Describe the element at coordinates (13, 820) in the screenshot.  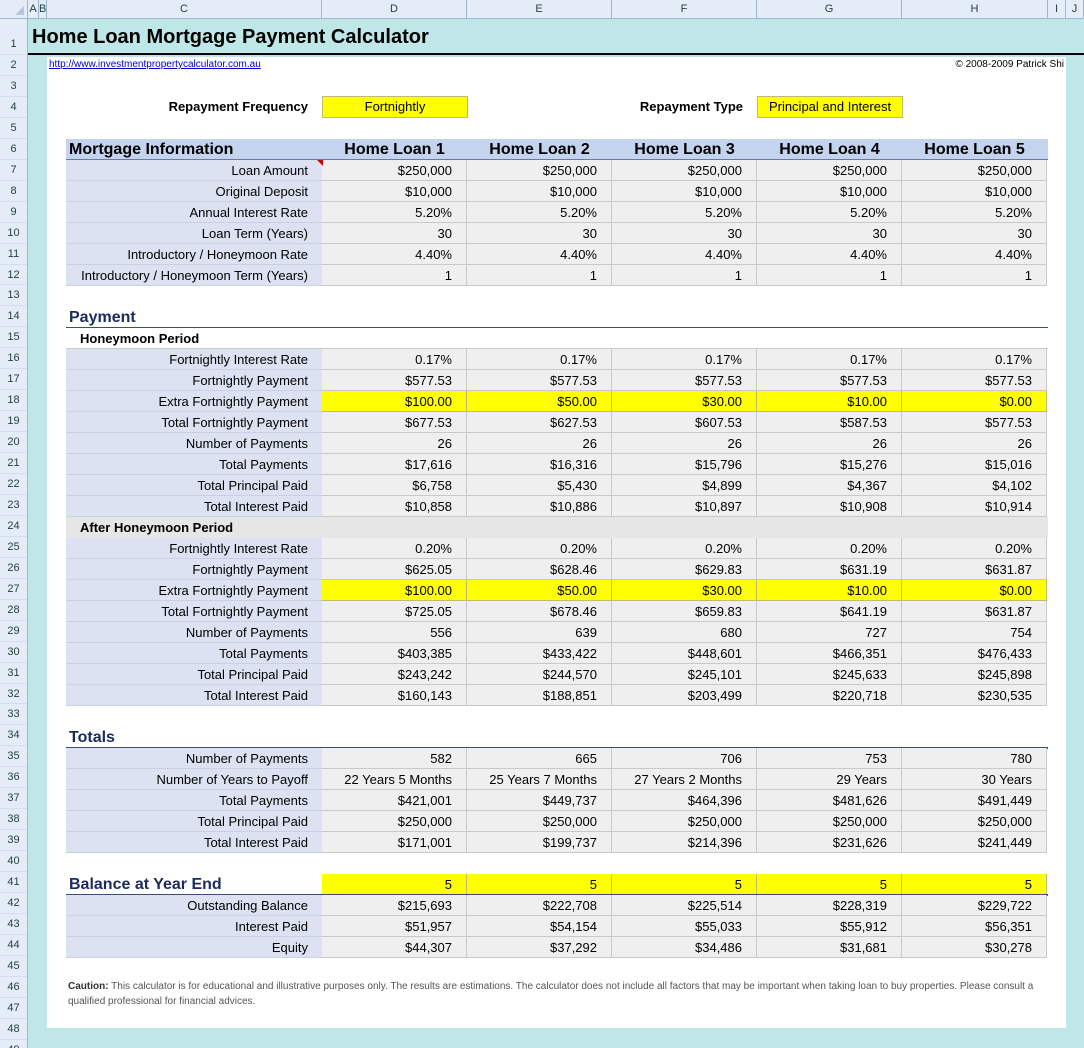
I see `row-header-38: 38` at that location.